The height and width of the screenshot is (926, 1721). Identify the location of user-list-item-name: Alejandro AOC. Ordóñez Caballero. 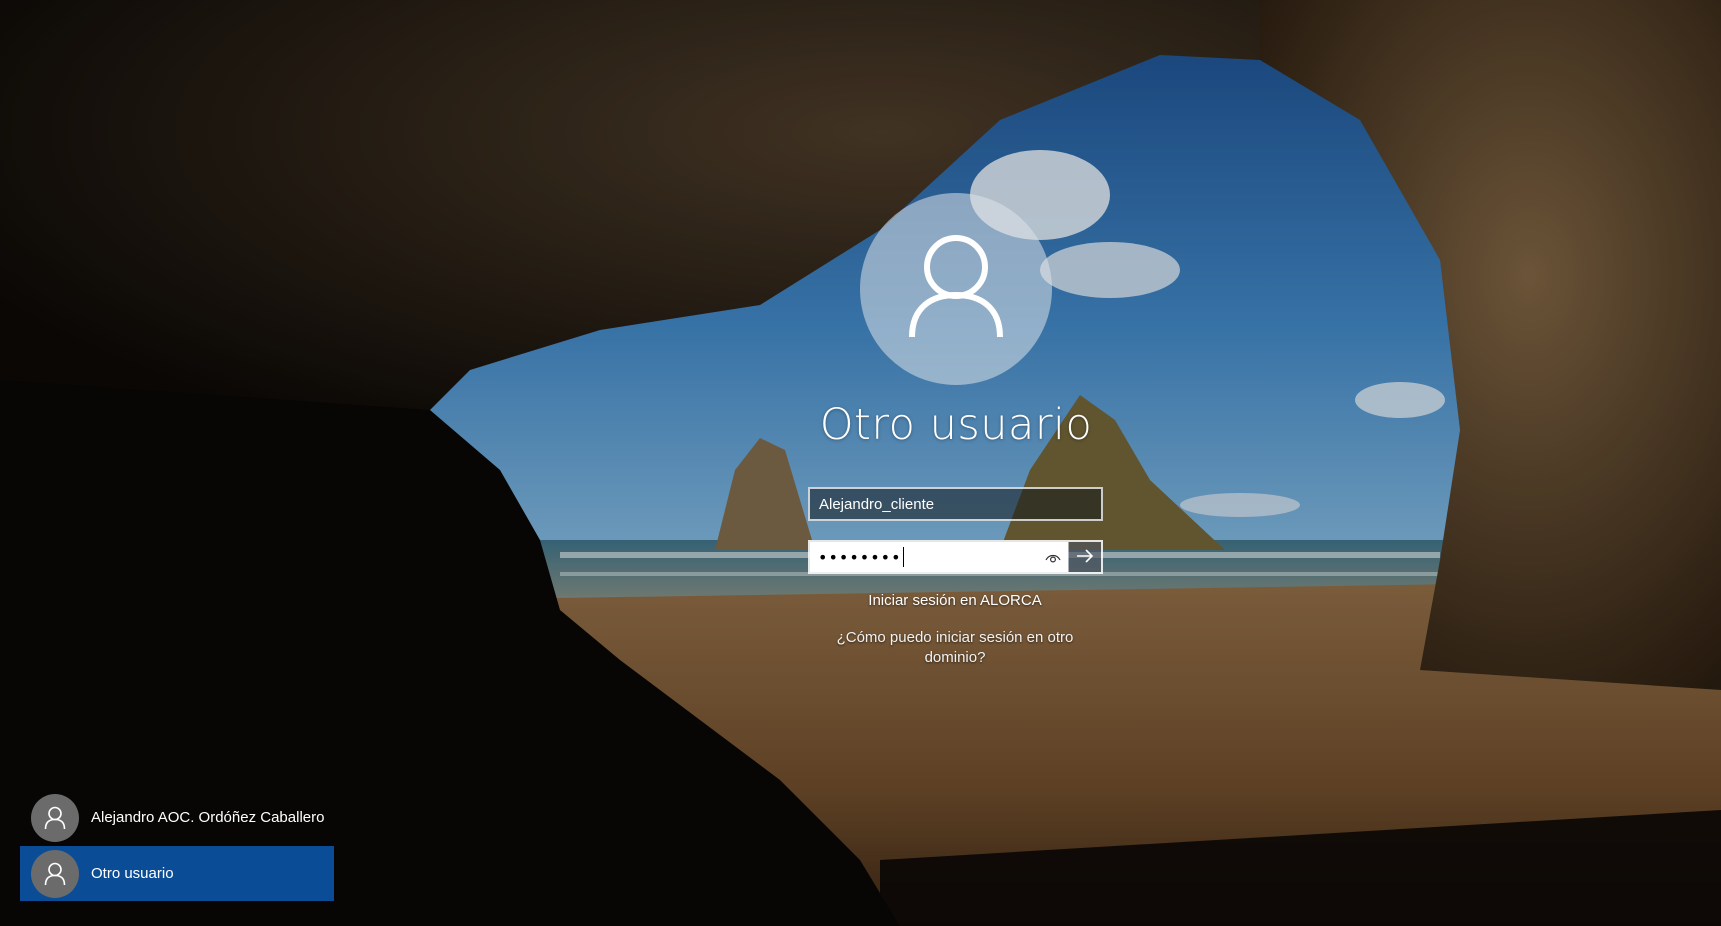
(208, 817).